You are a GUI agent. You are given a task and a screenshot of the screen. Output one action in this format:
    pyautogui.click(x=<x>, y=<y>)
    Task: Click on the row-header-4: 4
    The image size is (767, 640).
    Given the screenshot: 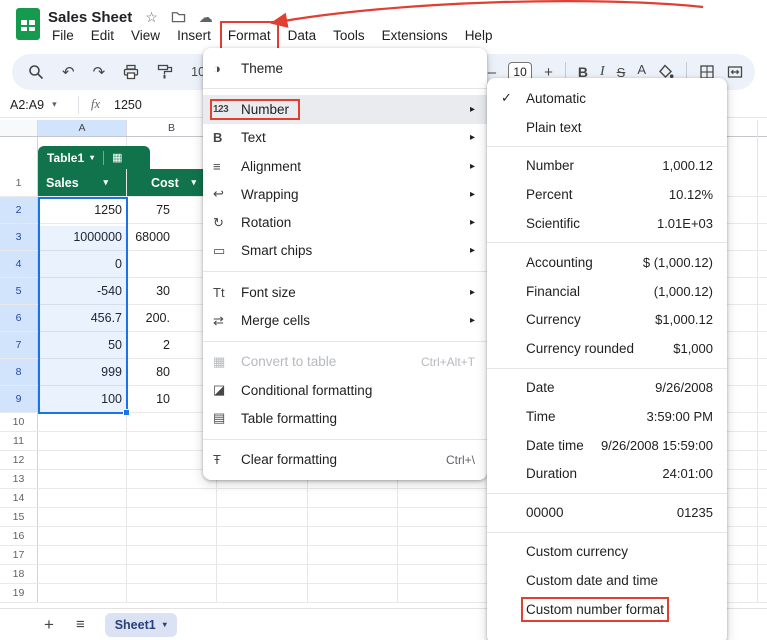 What is the action you would take?
    pyautogui.click(x=19, y=264)
    